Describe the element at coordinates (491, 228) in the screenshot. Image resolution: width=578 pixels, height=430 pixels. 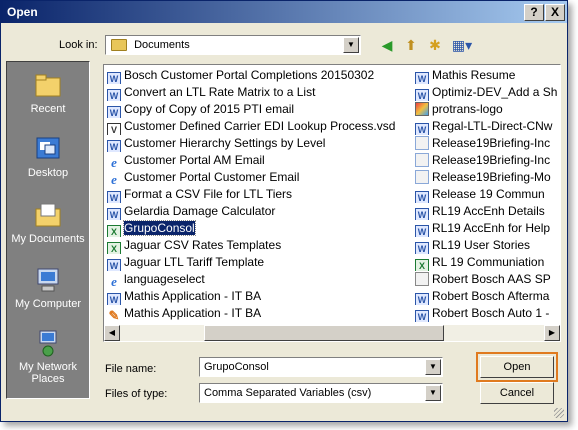
I see `file-name-text: RL19 AccEnh for Help` at that location.